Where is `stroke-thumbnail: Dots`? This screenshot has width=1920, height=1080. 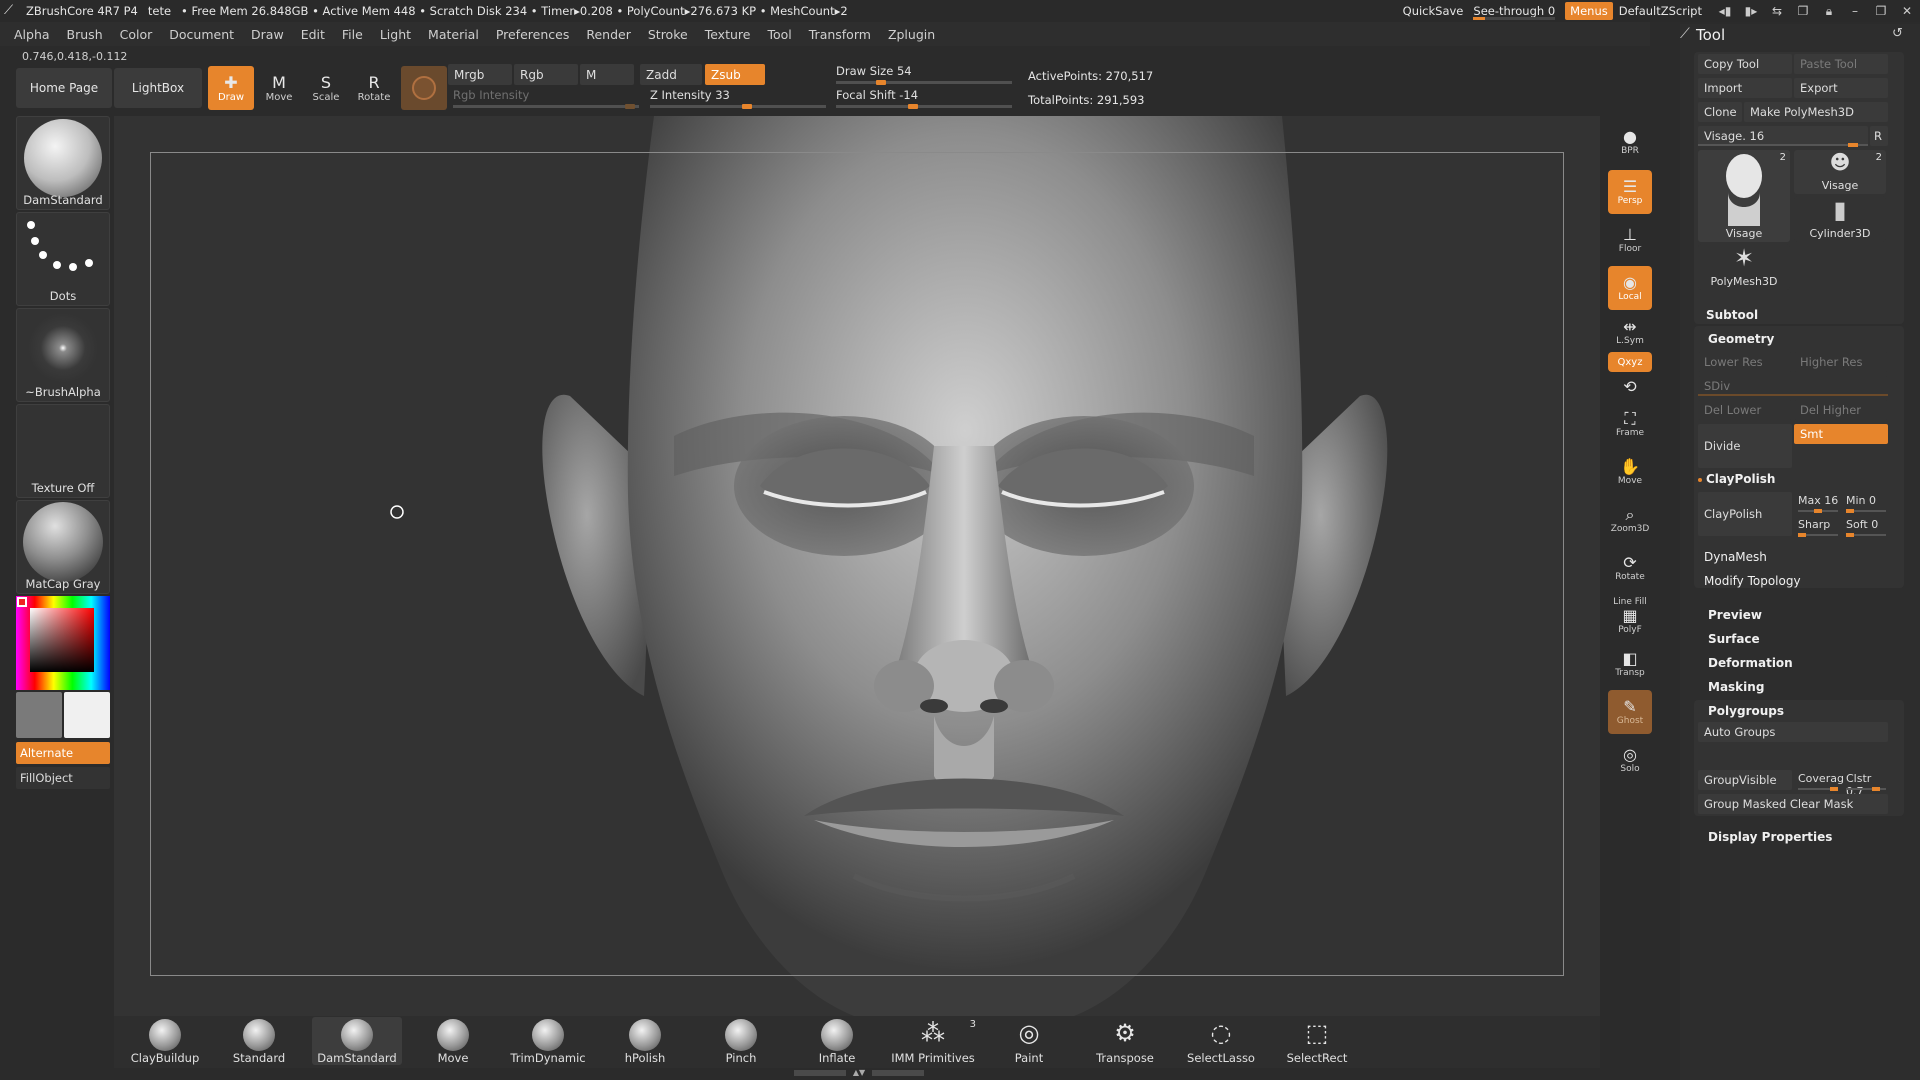
stroke-thumbnail: Dots is located at coordinates (63, 259).